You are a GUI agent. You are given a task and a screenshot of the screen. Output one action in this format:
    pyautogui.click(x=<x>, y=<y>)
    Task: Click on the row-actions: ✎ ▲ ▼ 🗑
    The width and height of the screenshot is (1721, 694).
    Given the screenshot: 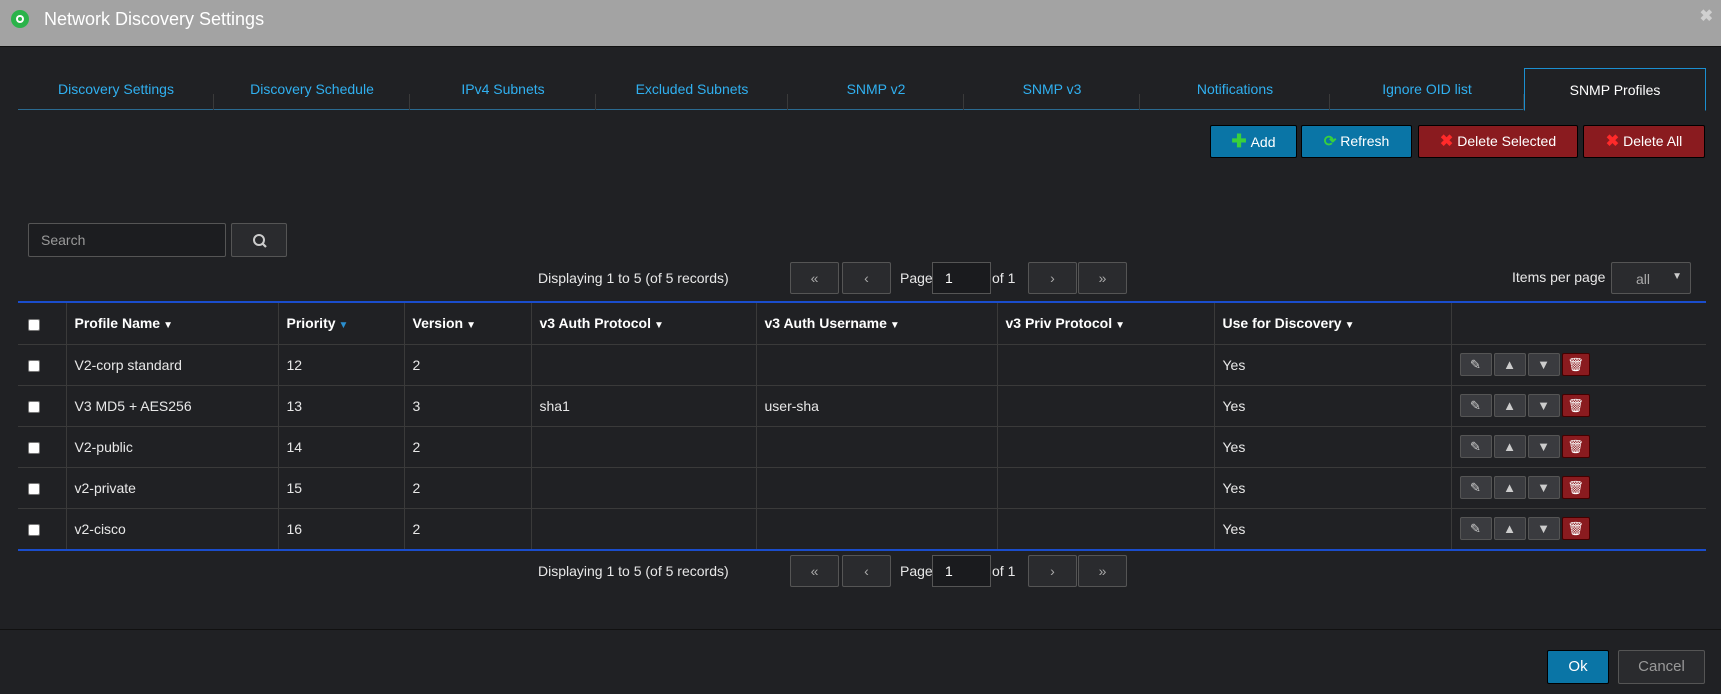 What is the action you would take?
    pyautogui.click(x=1578, y=405)
    